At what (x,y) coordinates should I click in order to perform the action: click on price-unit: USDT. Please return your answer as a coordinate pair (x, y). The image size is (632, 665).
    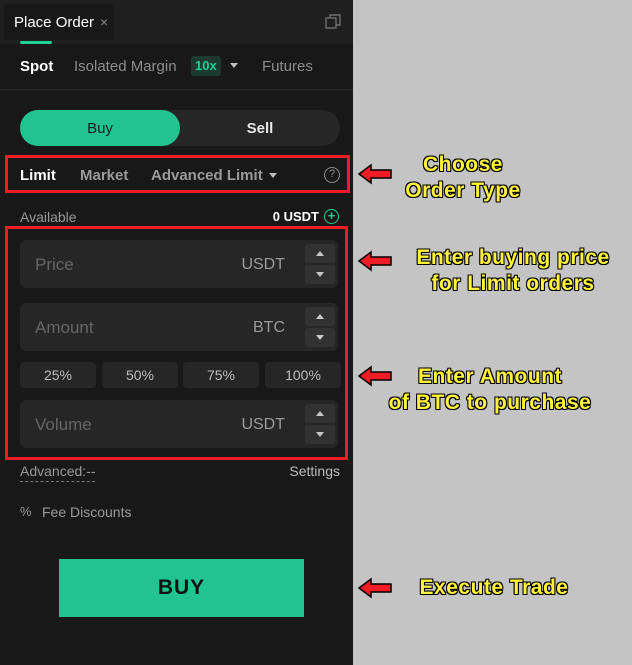
    Looking at the image, I should click on (263, 264).